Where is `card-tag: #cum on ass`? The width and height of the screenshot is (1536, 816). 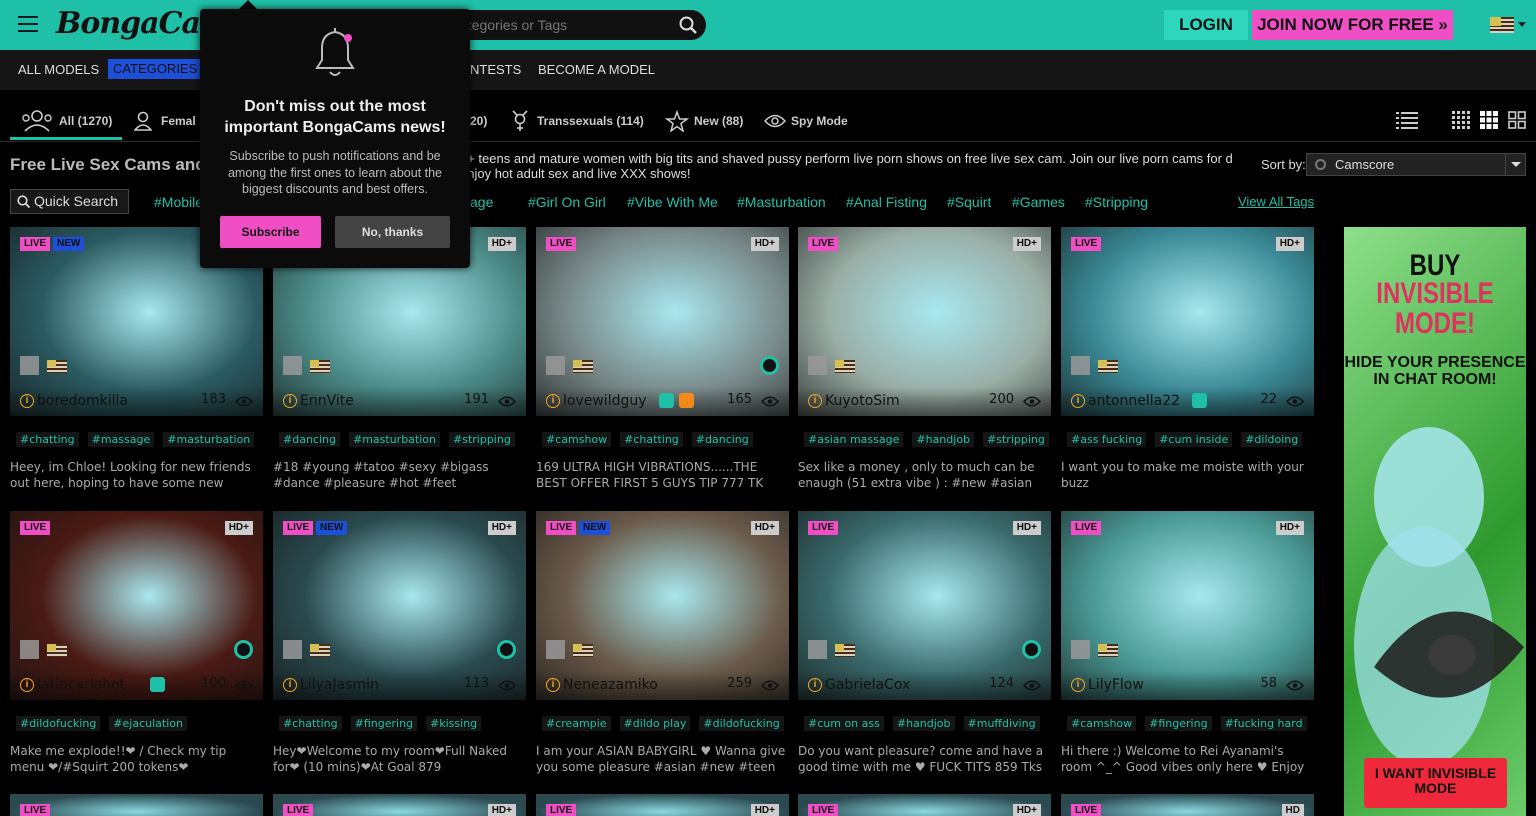
card-tag: #cum on ass is located at coordinates (844, 723).